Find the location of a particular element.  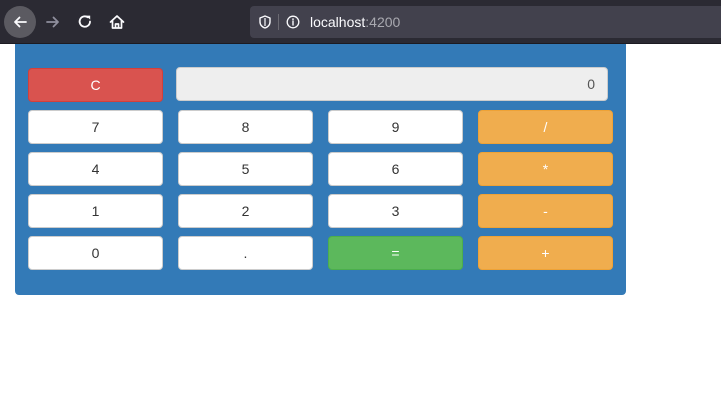

home-icon is located at coordinates (117, 22).